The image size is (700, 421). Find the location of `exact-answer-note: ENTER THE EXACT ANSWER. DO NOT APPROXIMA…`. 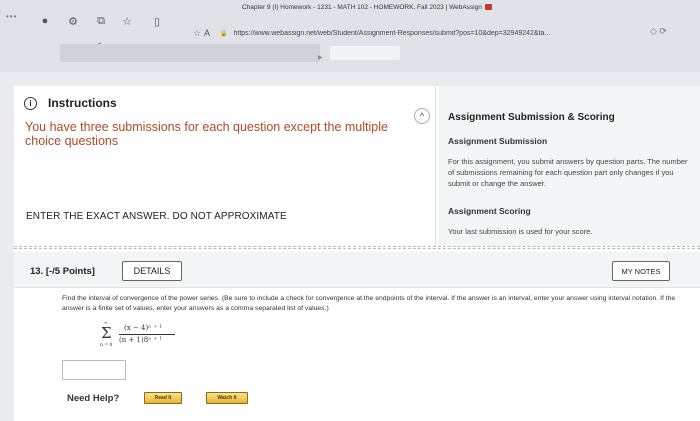

exact-answer-note: ENTER THE EXACT ANSWER. DO NOT APPROXIMA… is located at coordinates (156, 216).